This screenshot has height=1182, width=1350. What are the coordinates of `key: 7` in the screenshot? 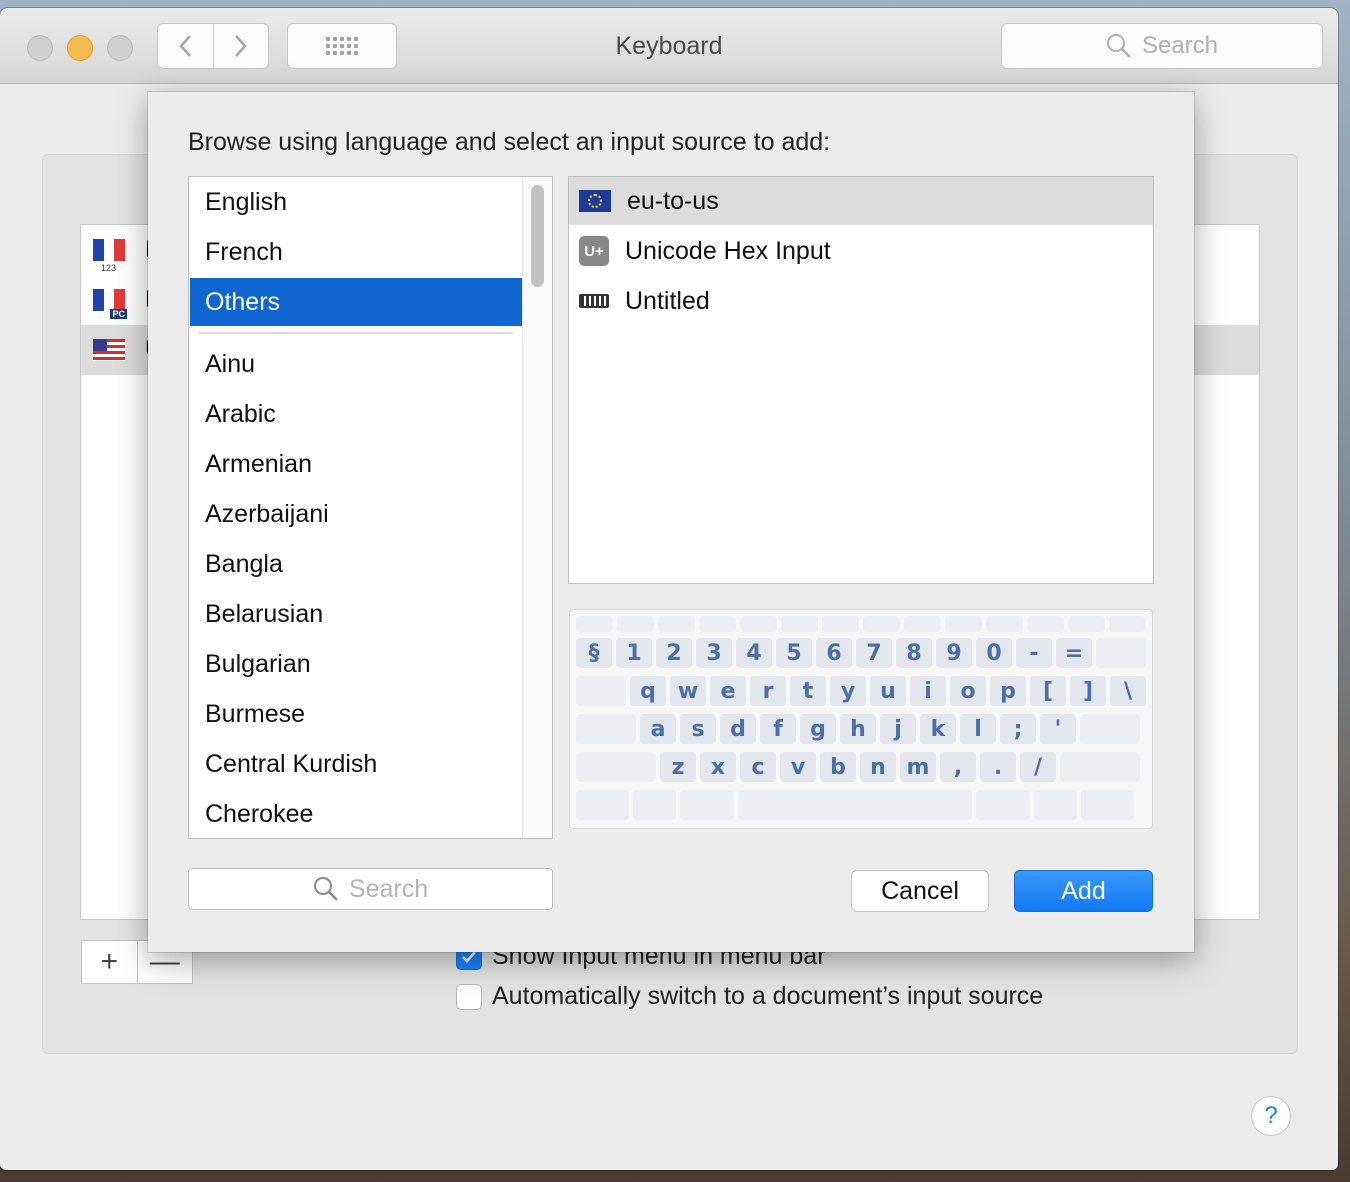 It's located at (874, 653).